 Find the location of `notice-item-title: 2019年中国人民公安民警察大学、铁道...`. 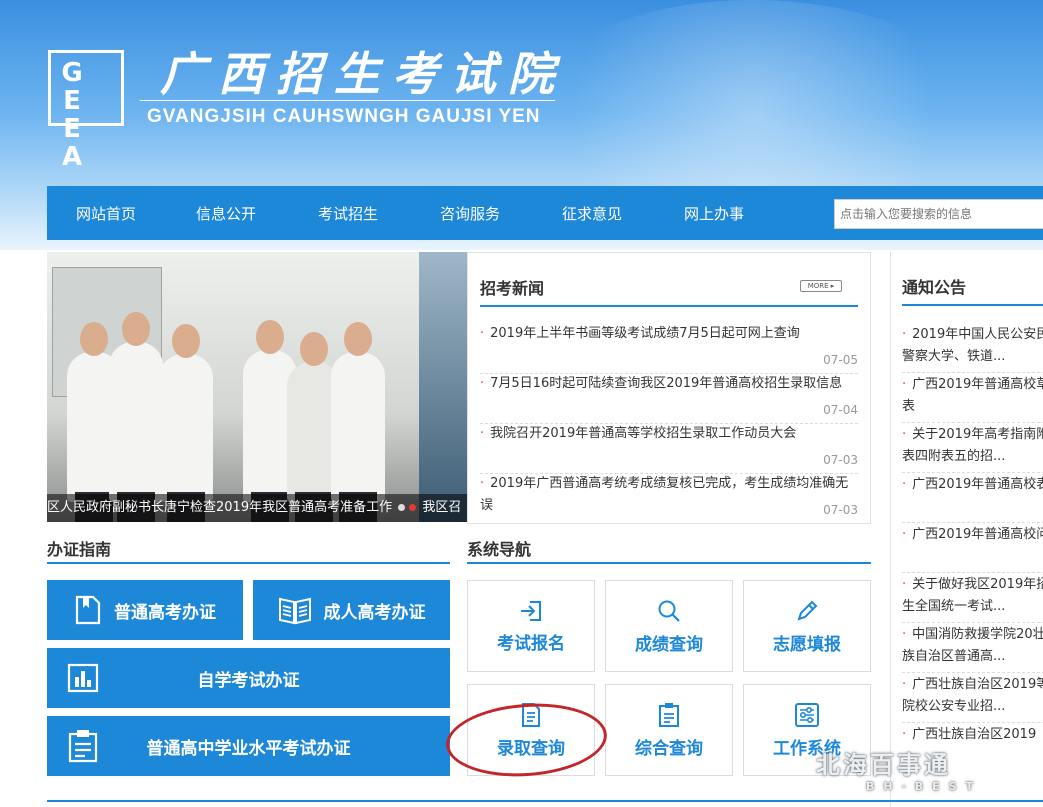

notice-item-title: 2019年中国人民公安民警察大学、铁道... is located at coordinates (972, 345).